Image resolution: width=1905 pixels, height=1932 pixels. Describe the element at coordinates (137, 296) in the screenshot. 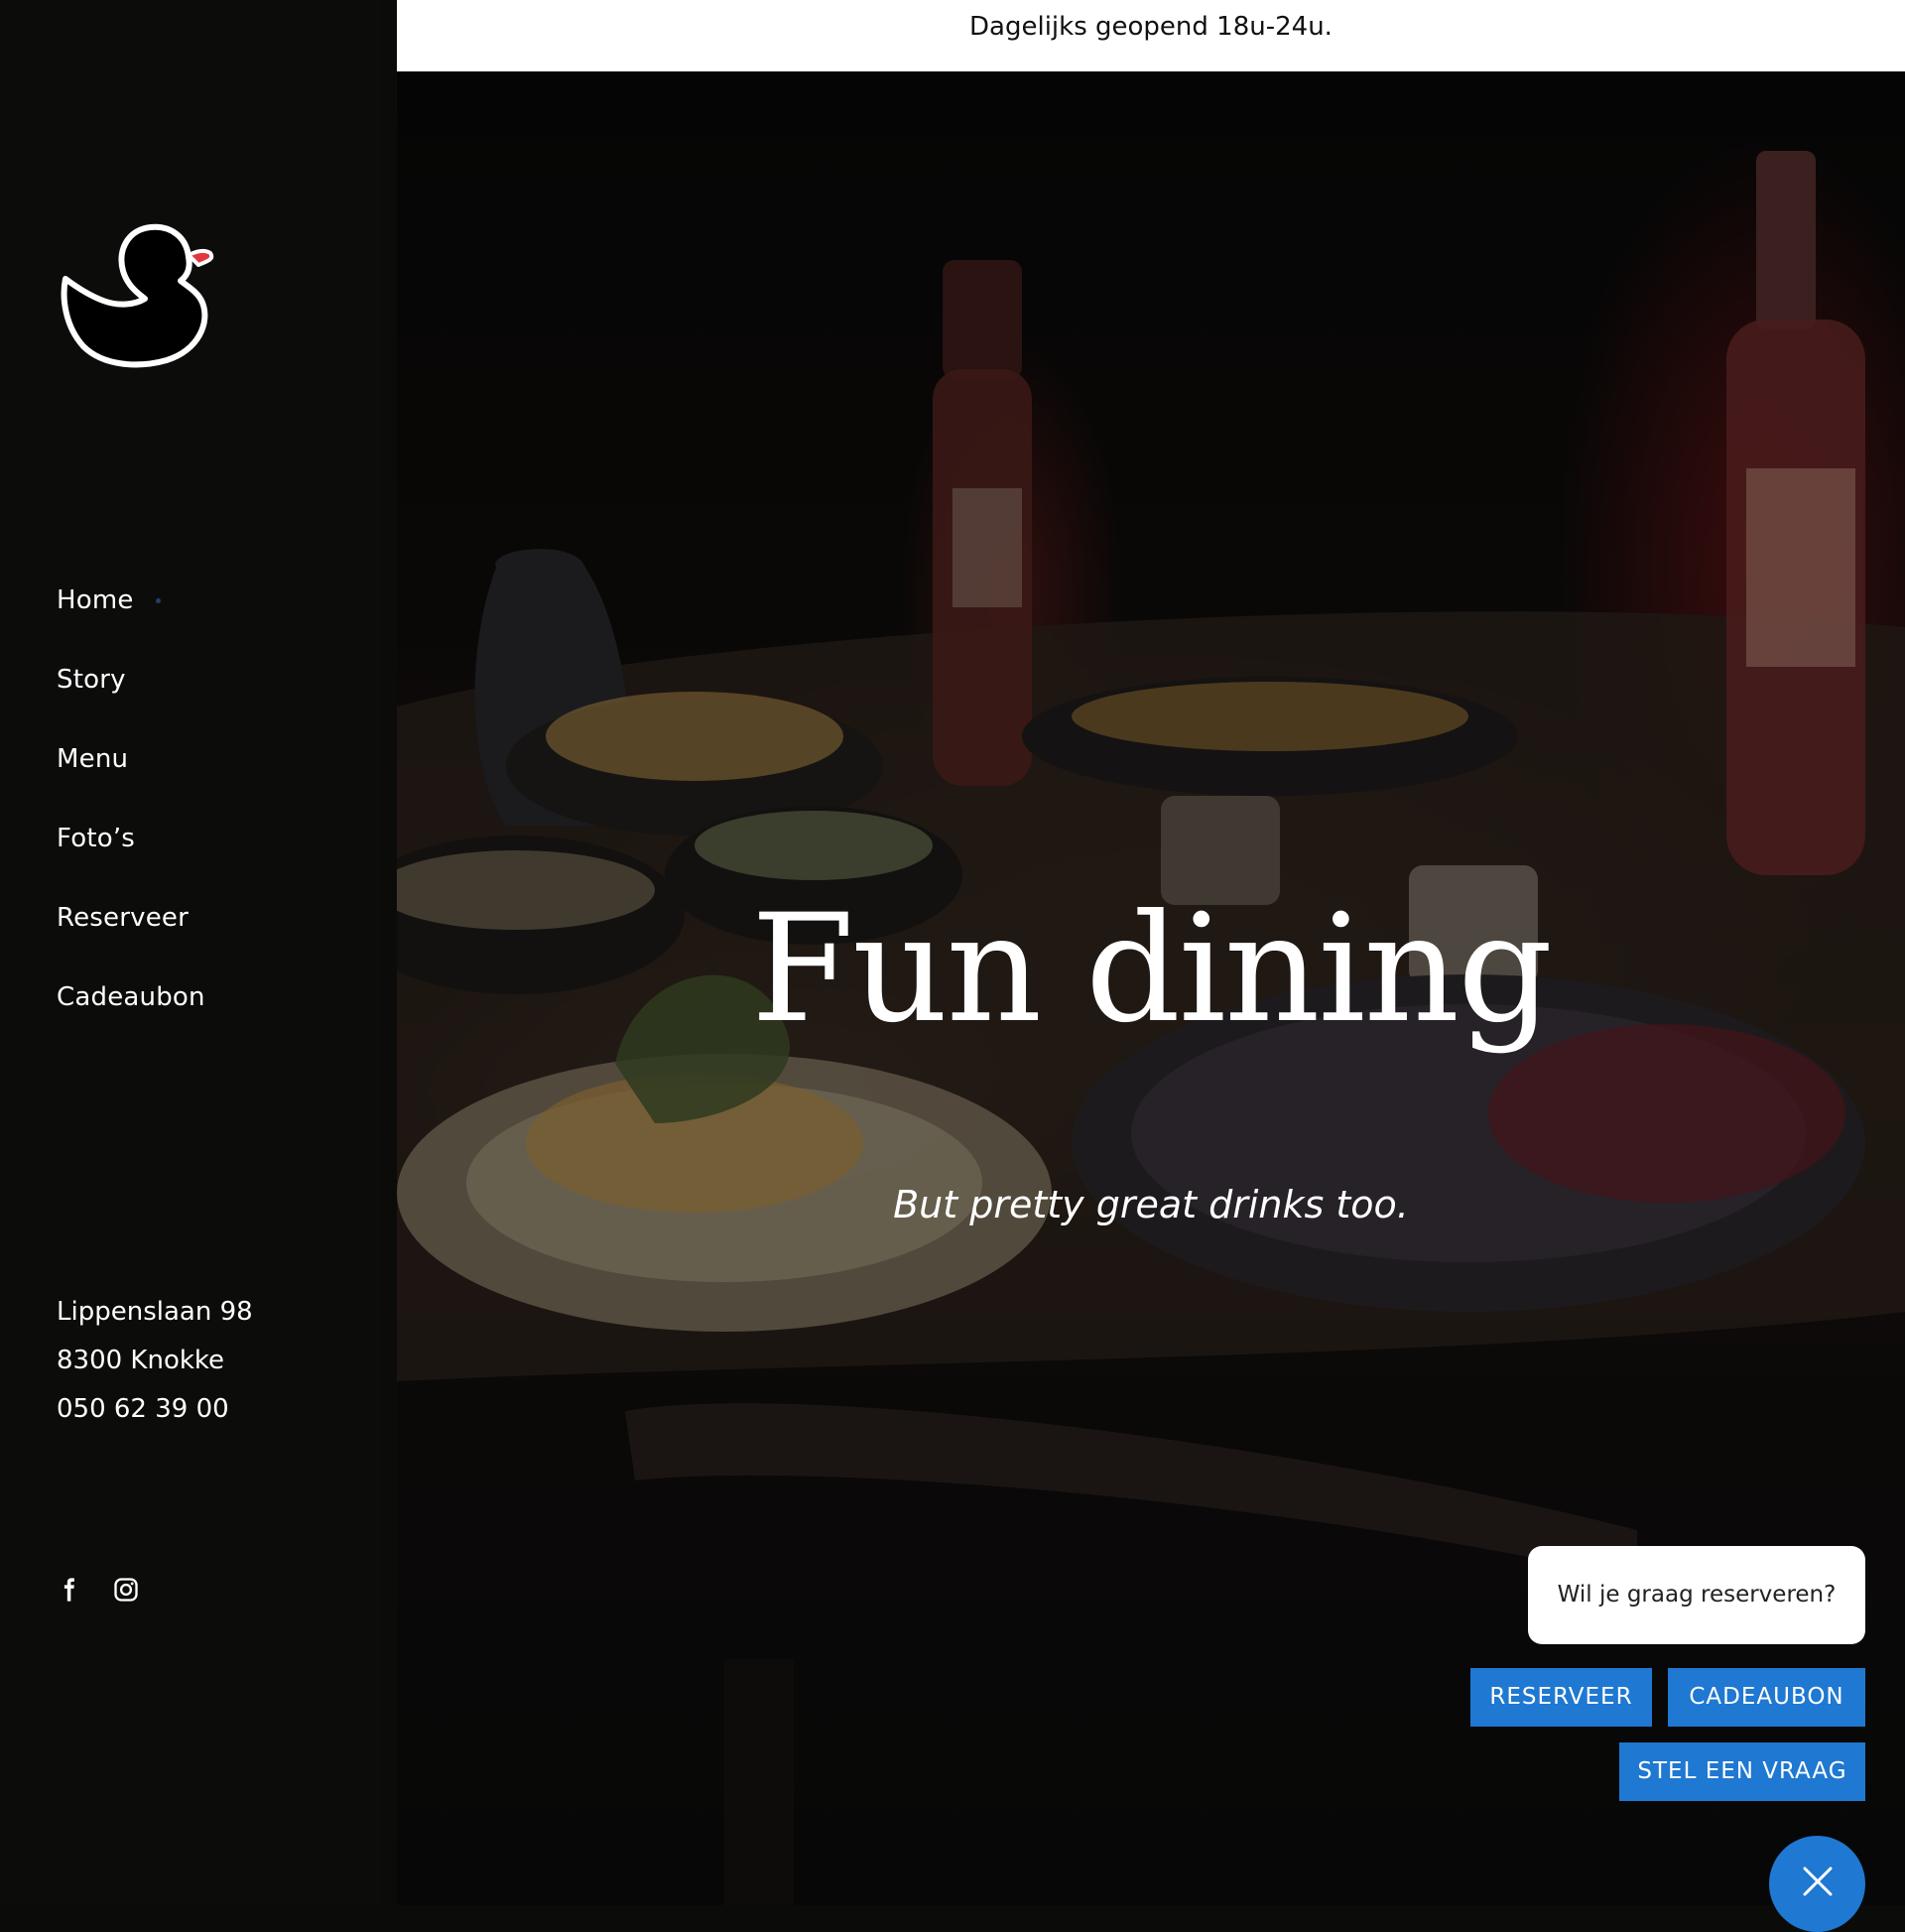

I see `duck-logo-icon` at that location.